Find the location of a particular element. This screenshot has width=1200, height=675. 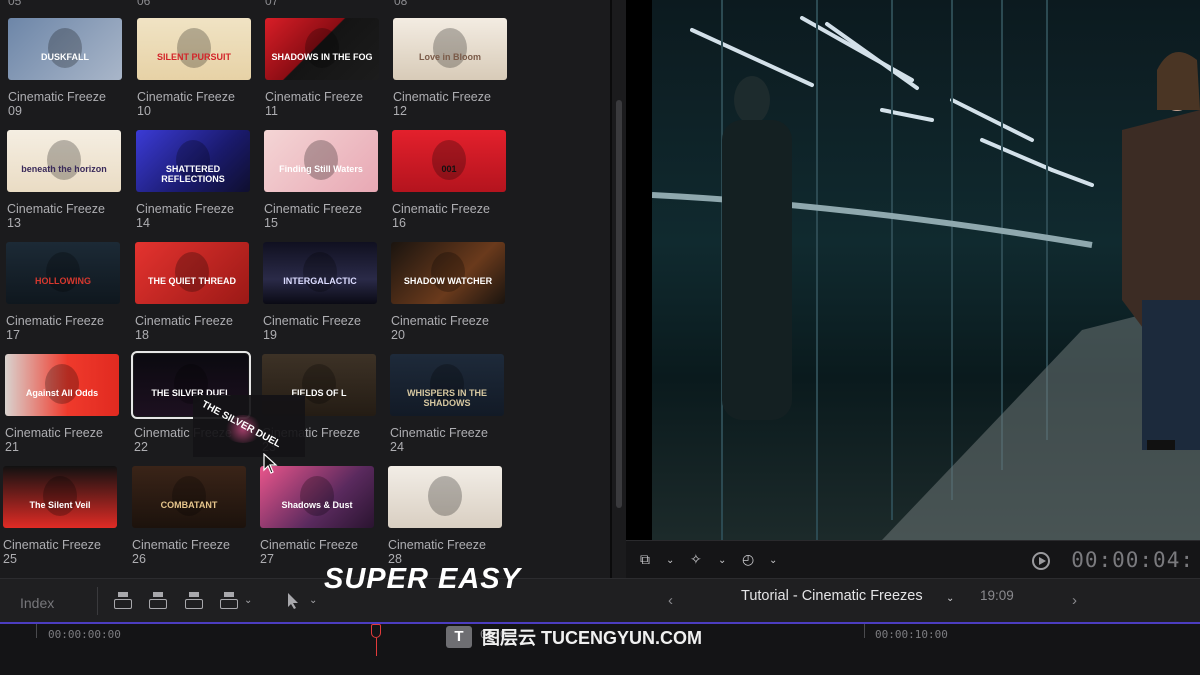

tile-number: 06 is located at coordinates (144, 4).